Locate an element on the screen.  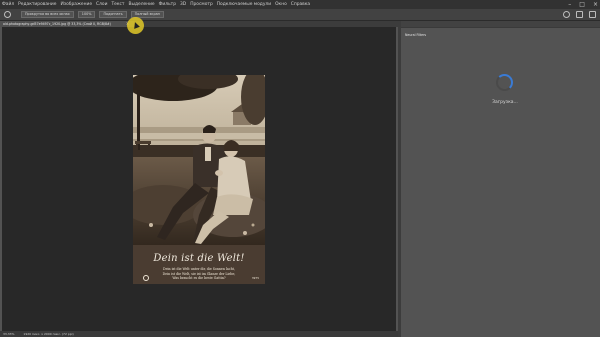
caption-line: Was braucht es die beste Gattin? is located at coordinates (199, 278).